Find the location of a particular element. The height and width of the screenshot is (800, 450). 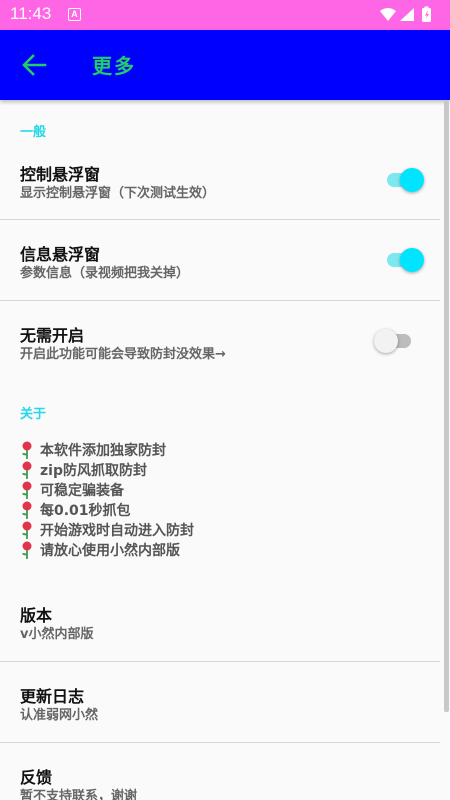

app-bar: 更多 is located at coordinates (225, 65).